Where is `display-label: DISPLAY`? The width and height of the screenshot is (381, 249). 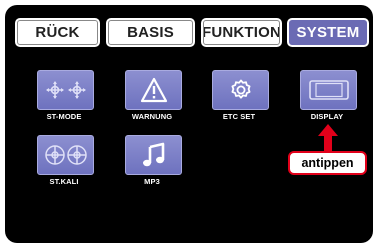
display-label: DISPLAY is located at coordinates (327, 116).